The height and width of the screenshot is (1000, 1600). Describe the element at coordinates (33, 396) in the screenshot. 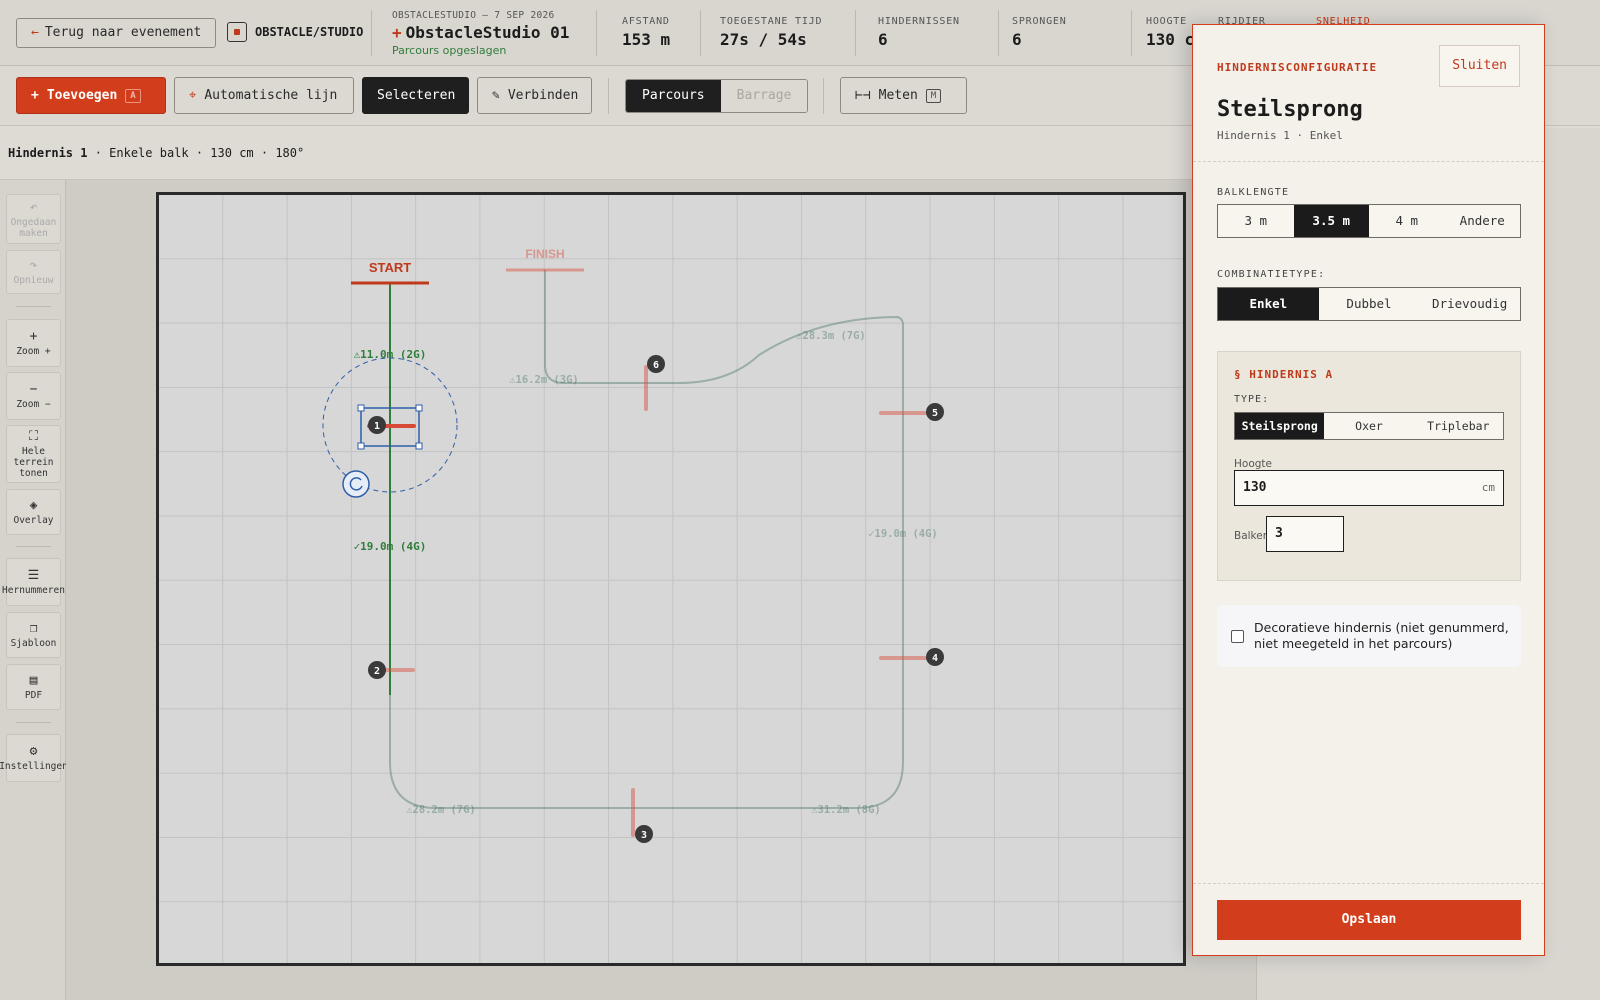

I see `zoom-out-button: − Zoom −` at that location.